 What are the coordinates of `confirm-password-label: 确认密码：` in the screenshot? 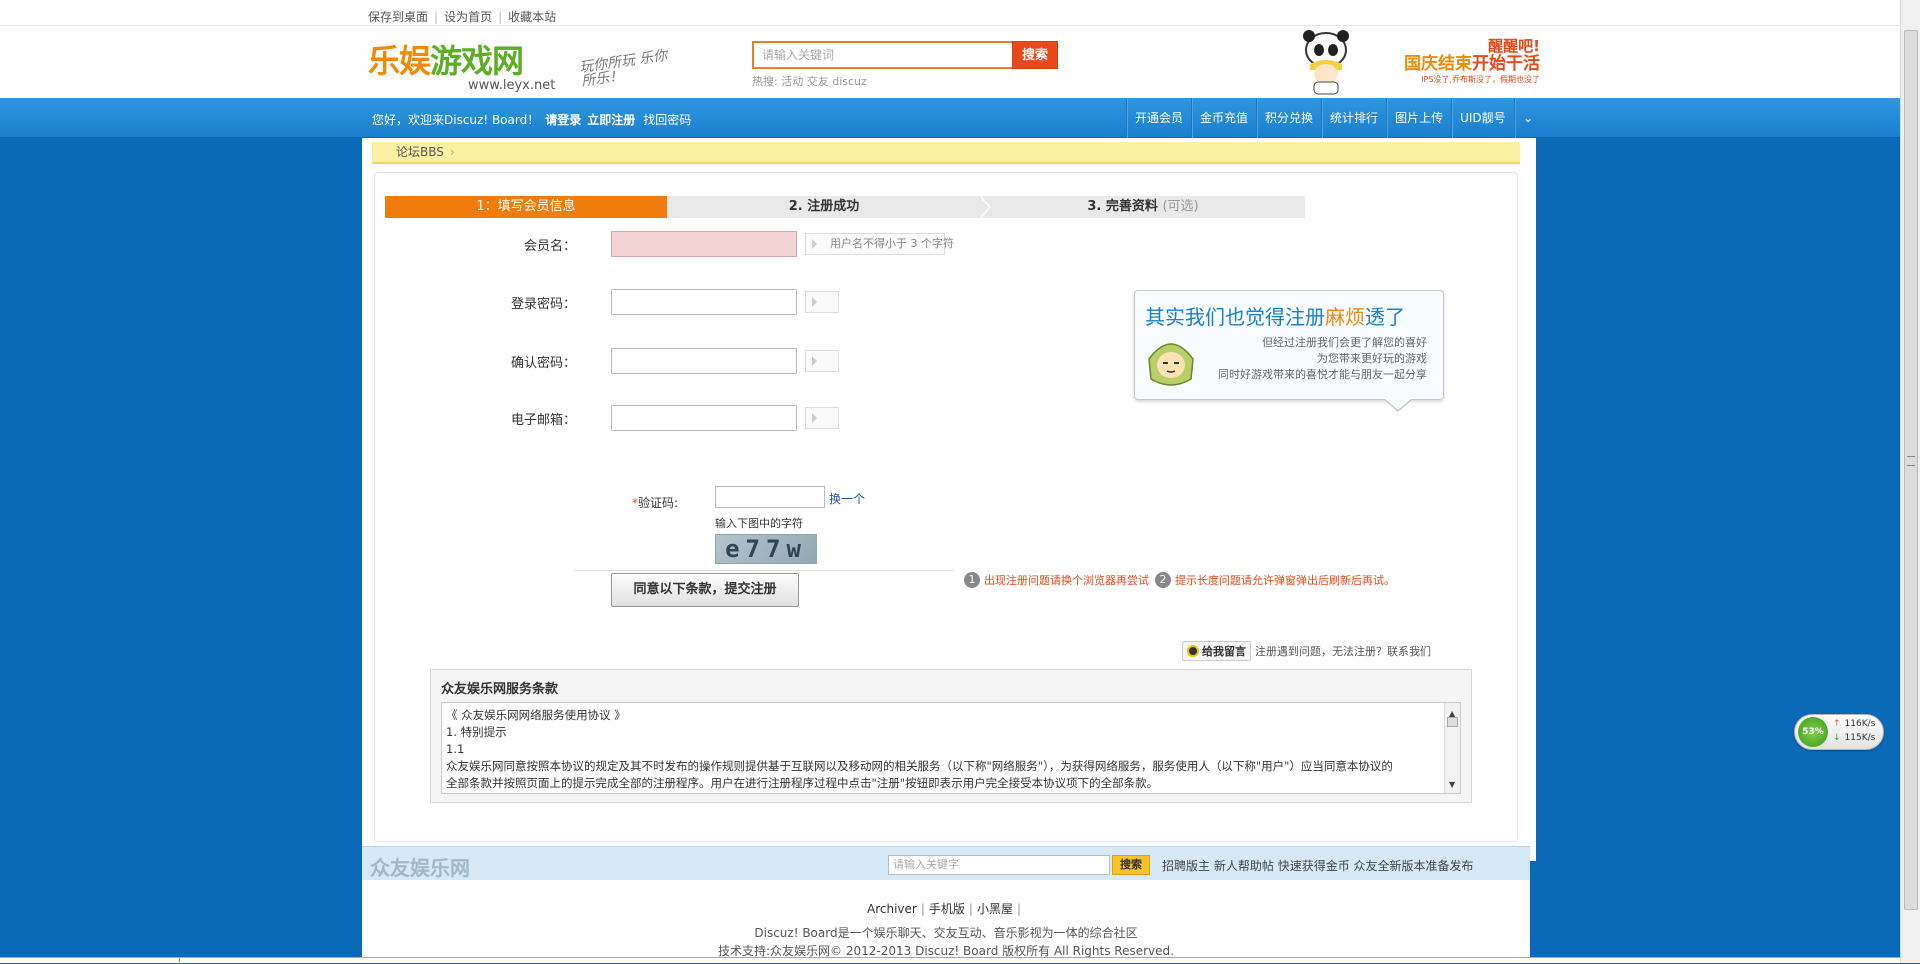 It's located at (543, 363).